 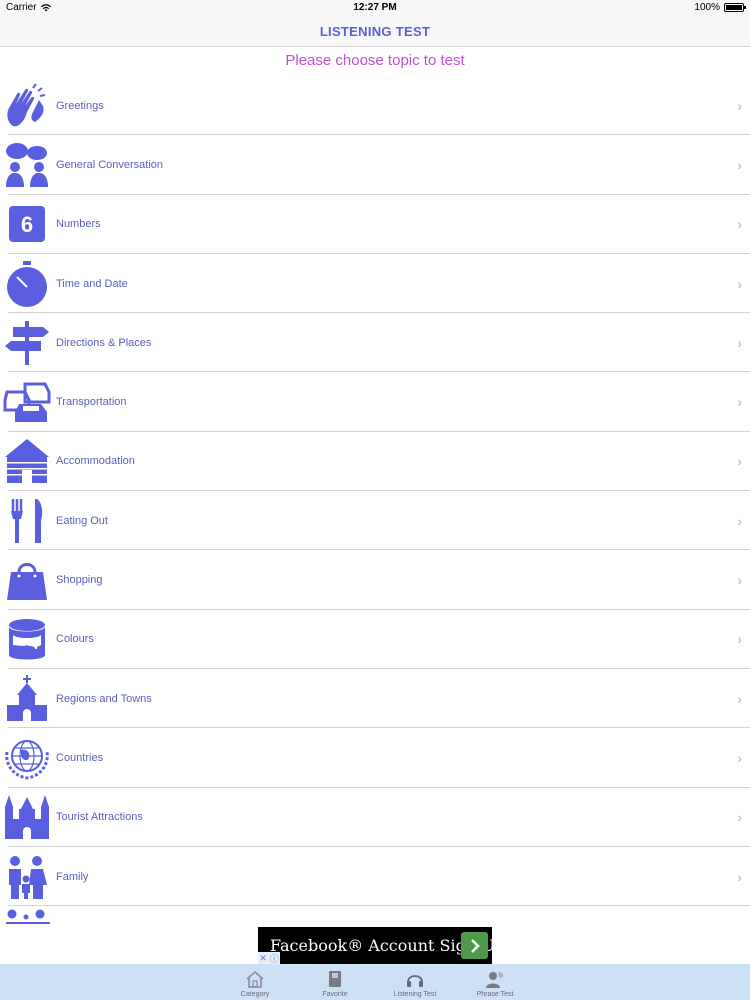 I want to click on family-icon, so click(x=27, y=877).